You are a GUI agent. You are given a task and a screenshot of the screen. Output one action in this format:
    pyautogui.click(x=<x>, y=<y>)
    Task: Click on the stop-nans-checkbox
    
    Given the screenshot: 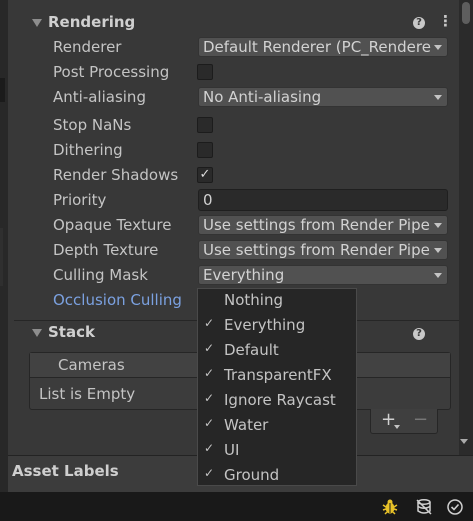 What is the action you would take?
    pyautogui.click(x=205, y=125)
    